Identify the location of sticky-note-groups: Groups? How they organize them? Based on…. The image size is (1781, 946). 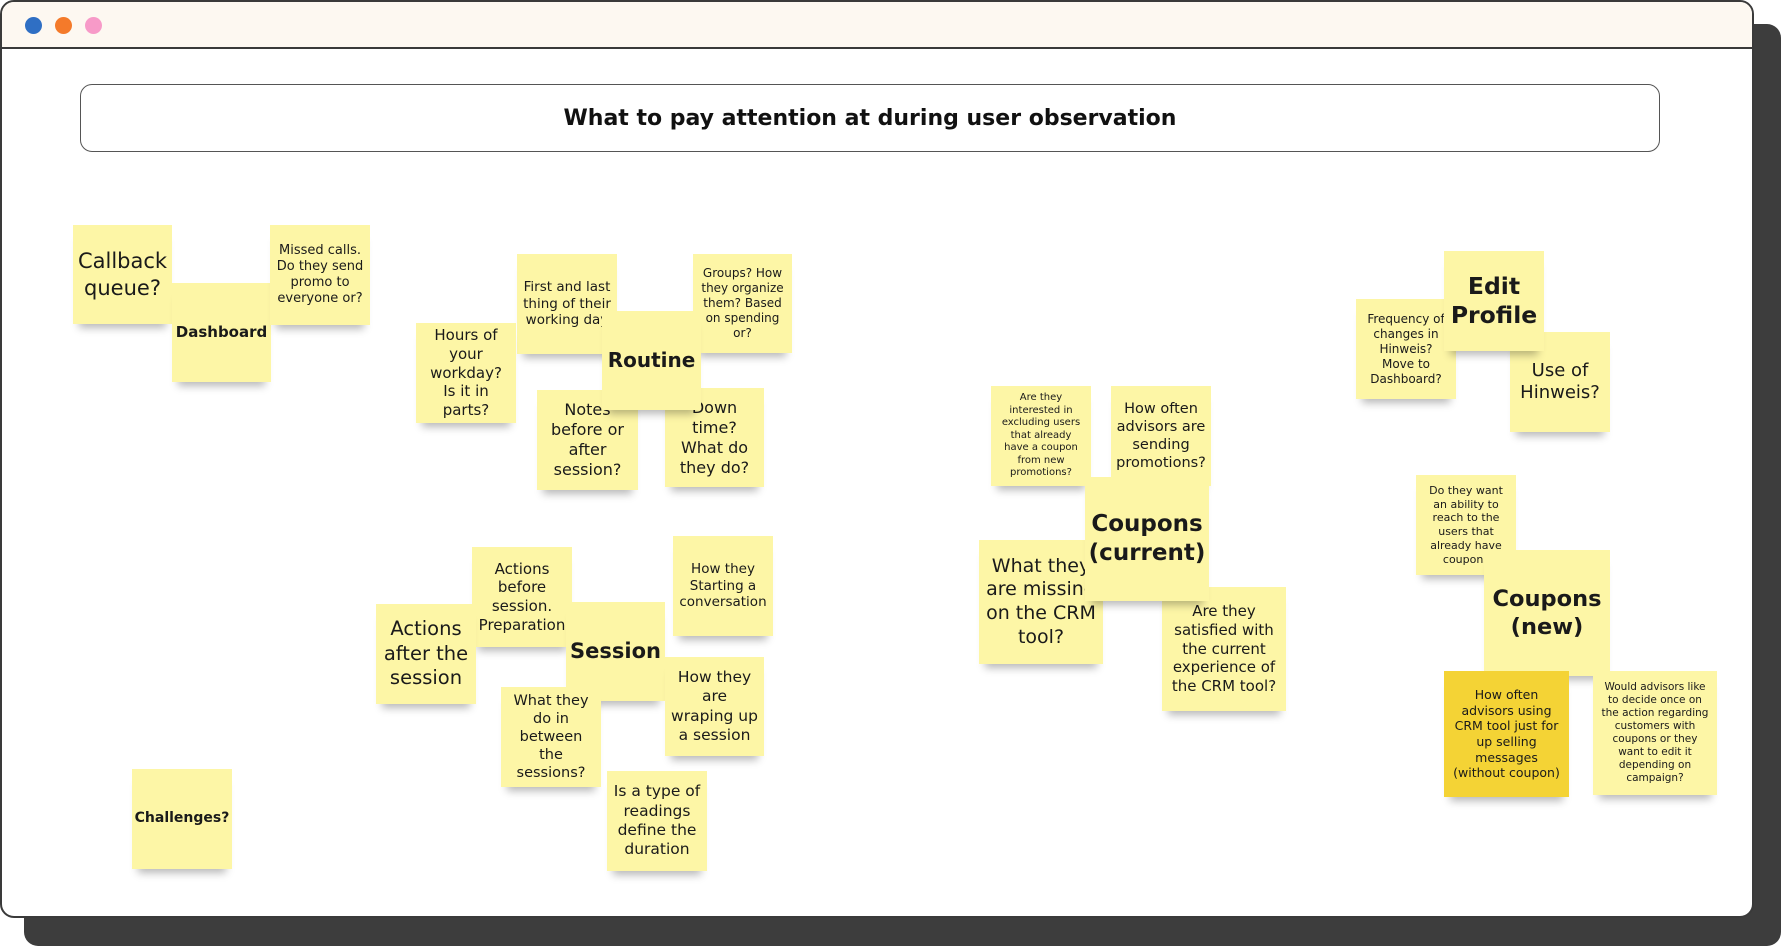
(742, 303).